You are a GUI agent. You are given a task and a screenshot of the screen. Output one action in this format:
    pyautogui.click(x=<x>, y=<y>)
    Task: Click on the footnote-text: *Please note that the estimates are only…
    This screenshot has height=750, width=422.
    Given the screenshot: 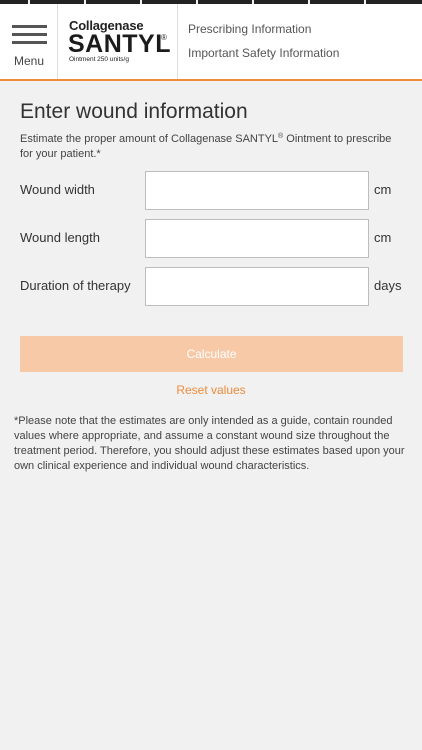 What is the action you would take?
    pyautogui.click(x=209, y=443)
    